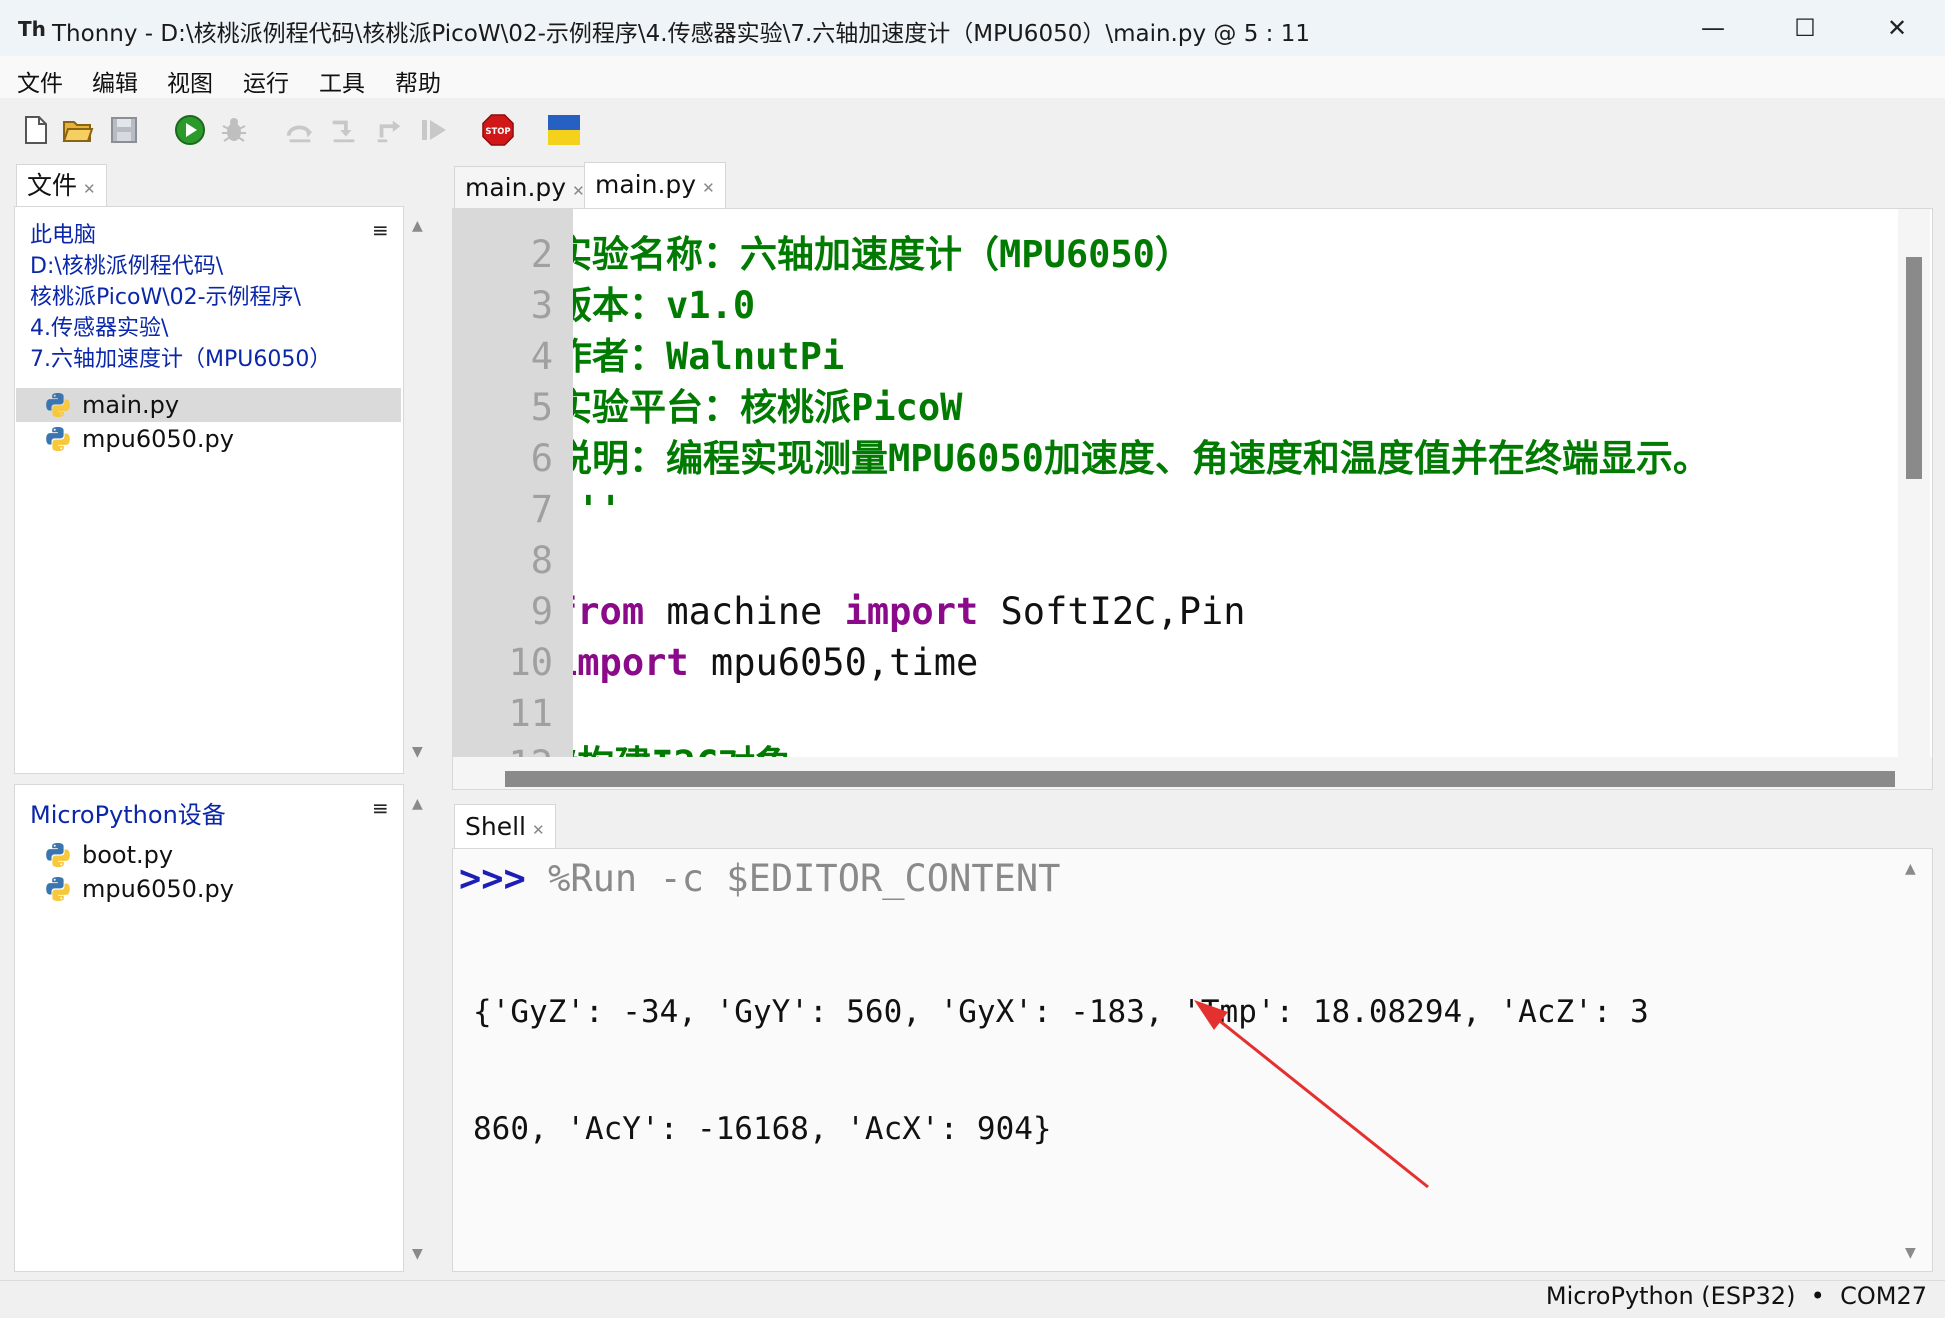  I want to click on resume-icon, so click(434, 130).